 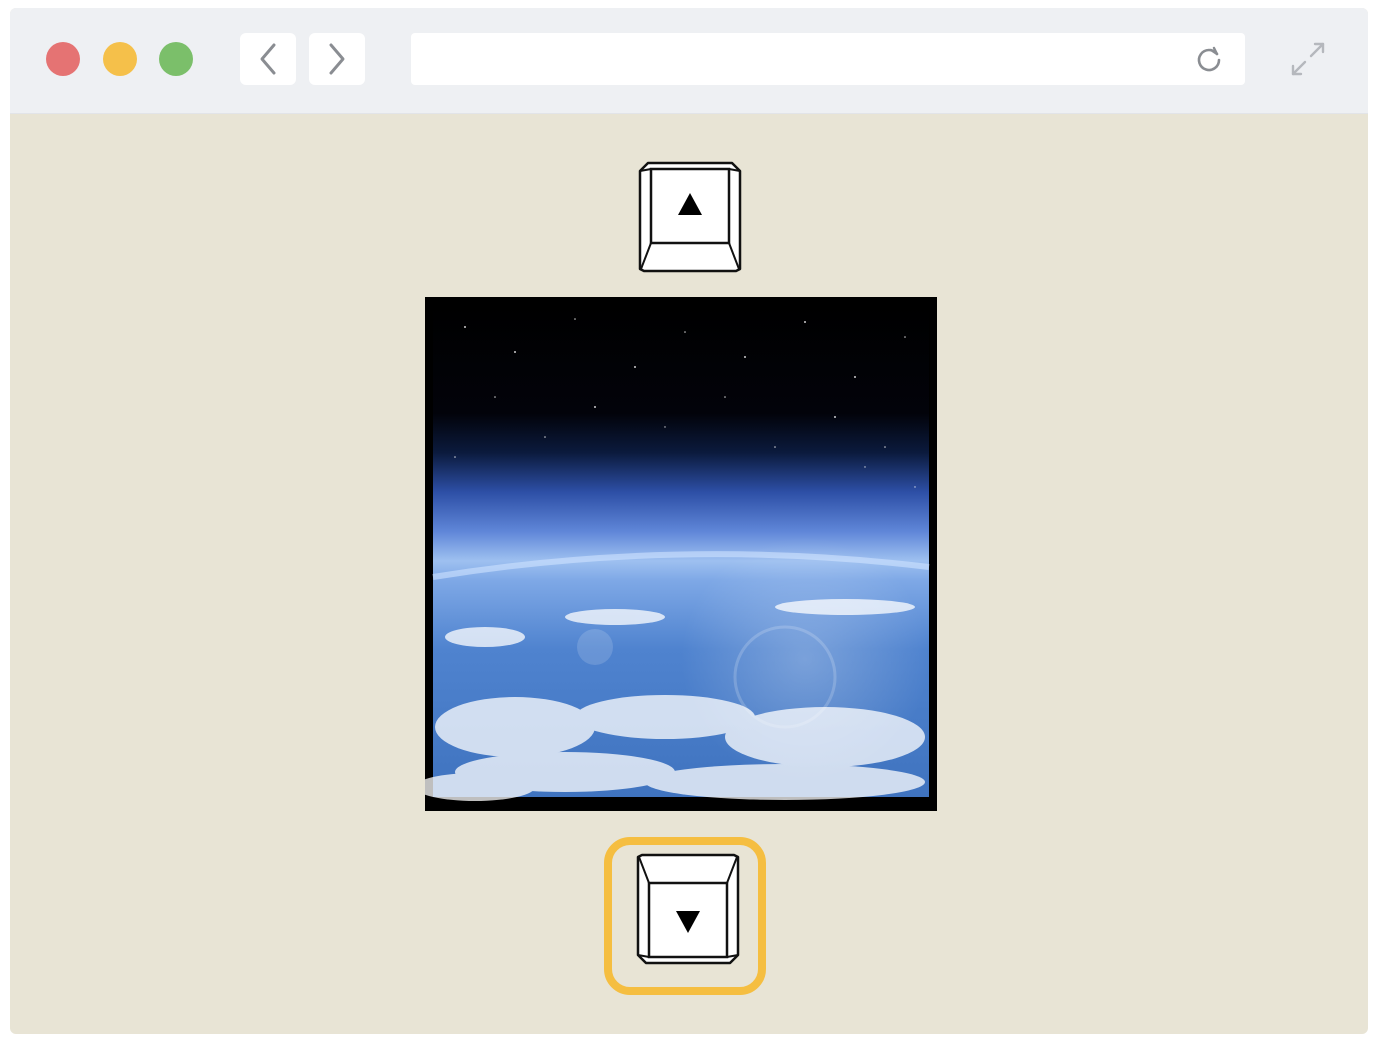 I want to click on arrow-down-key-icon, so click(x=688, y=909).